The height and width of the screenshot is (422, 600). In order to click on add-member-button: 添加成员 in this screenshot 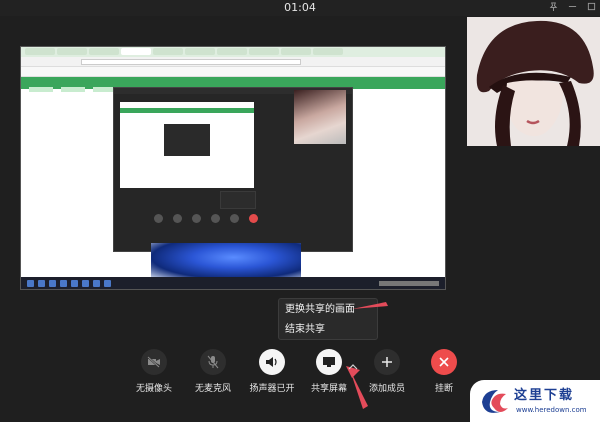, I will do `click(387, 371)`.